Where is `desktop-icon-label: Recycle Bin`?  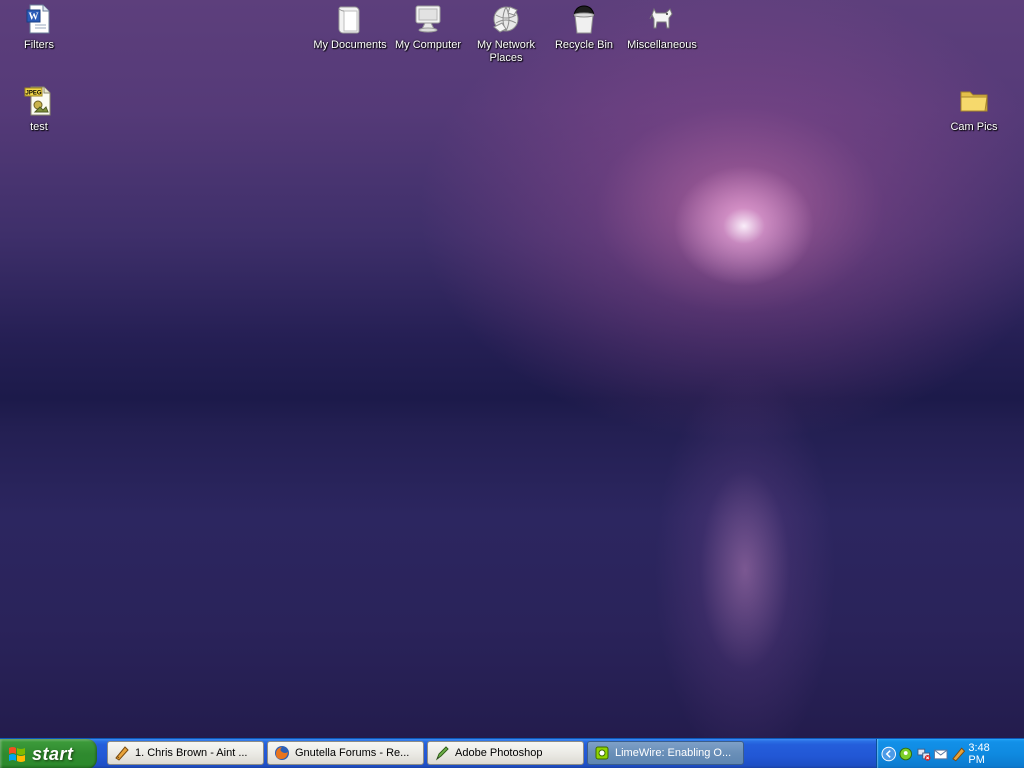 desktop-icon-label: Recycle Bin is located at coordinates (584, 45).